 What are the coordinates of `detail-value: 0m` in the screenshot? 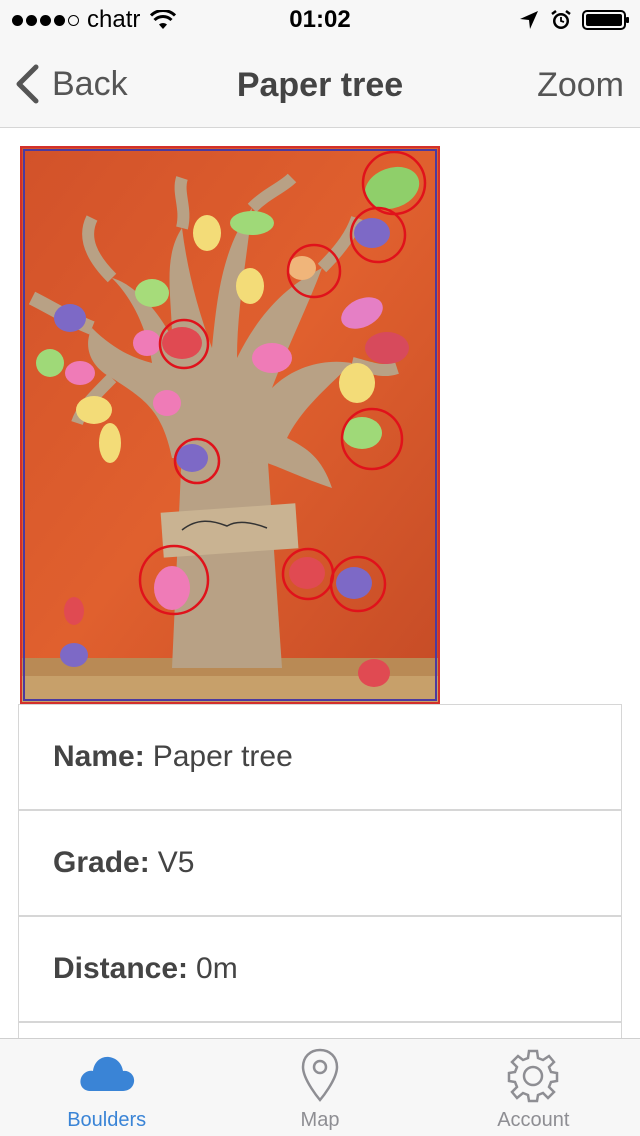 It's located at (217, 968).